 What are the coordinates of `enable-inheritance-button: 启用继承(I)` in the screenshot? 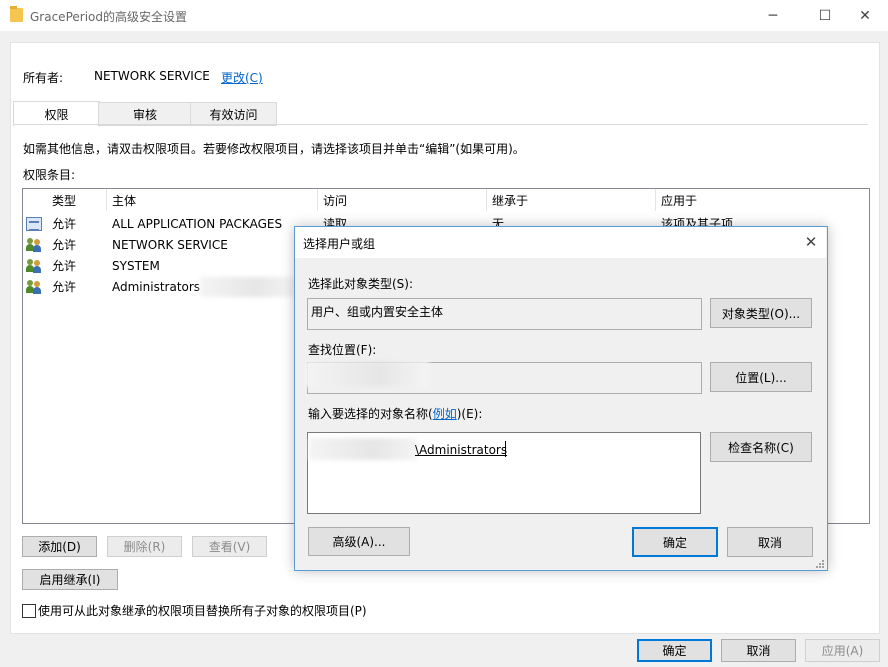 It's located at (70, 579).